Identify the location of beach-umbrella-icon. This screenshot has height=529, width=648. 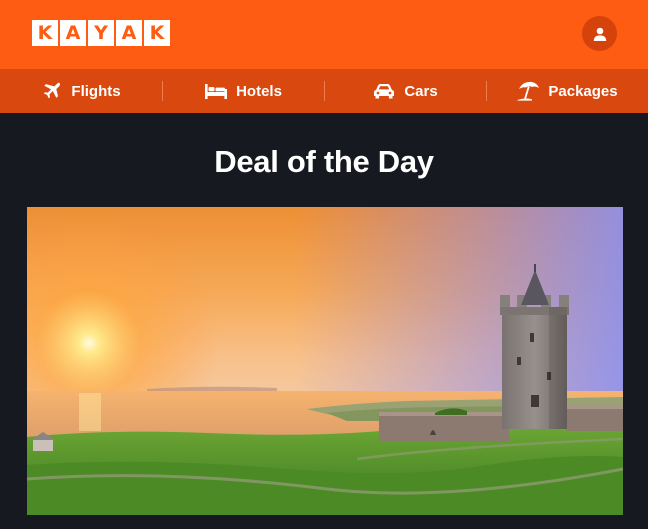
(528, 91).